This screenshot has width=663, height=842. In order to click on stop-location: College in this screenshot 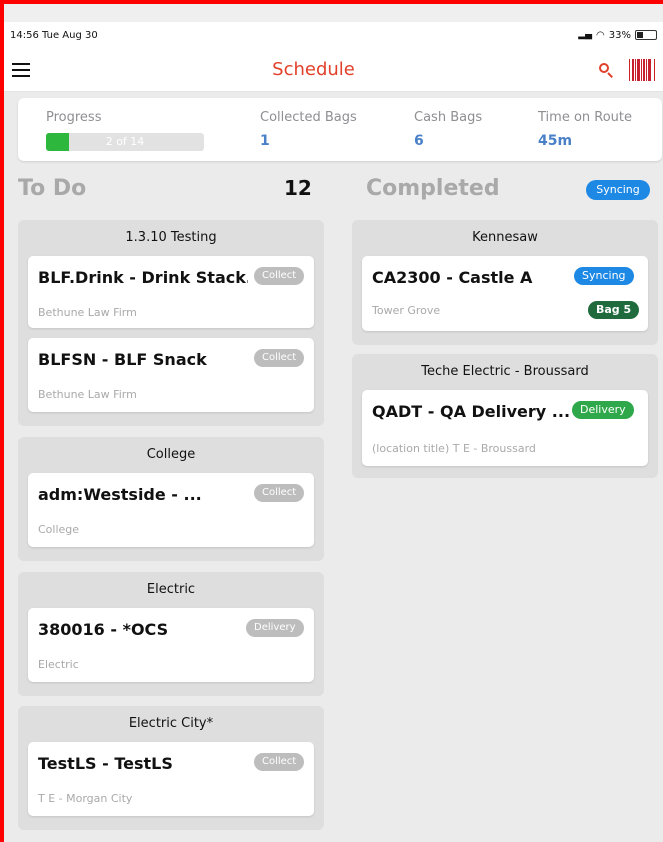, I will do `click(59, 529)`.